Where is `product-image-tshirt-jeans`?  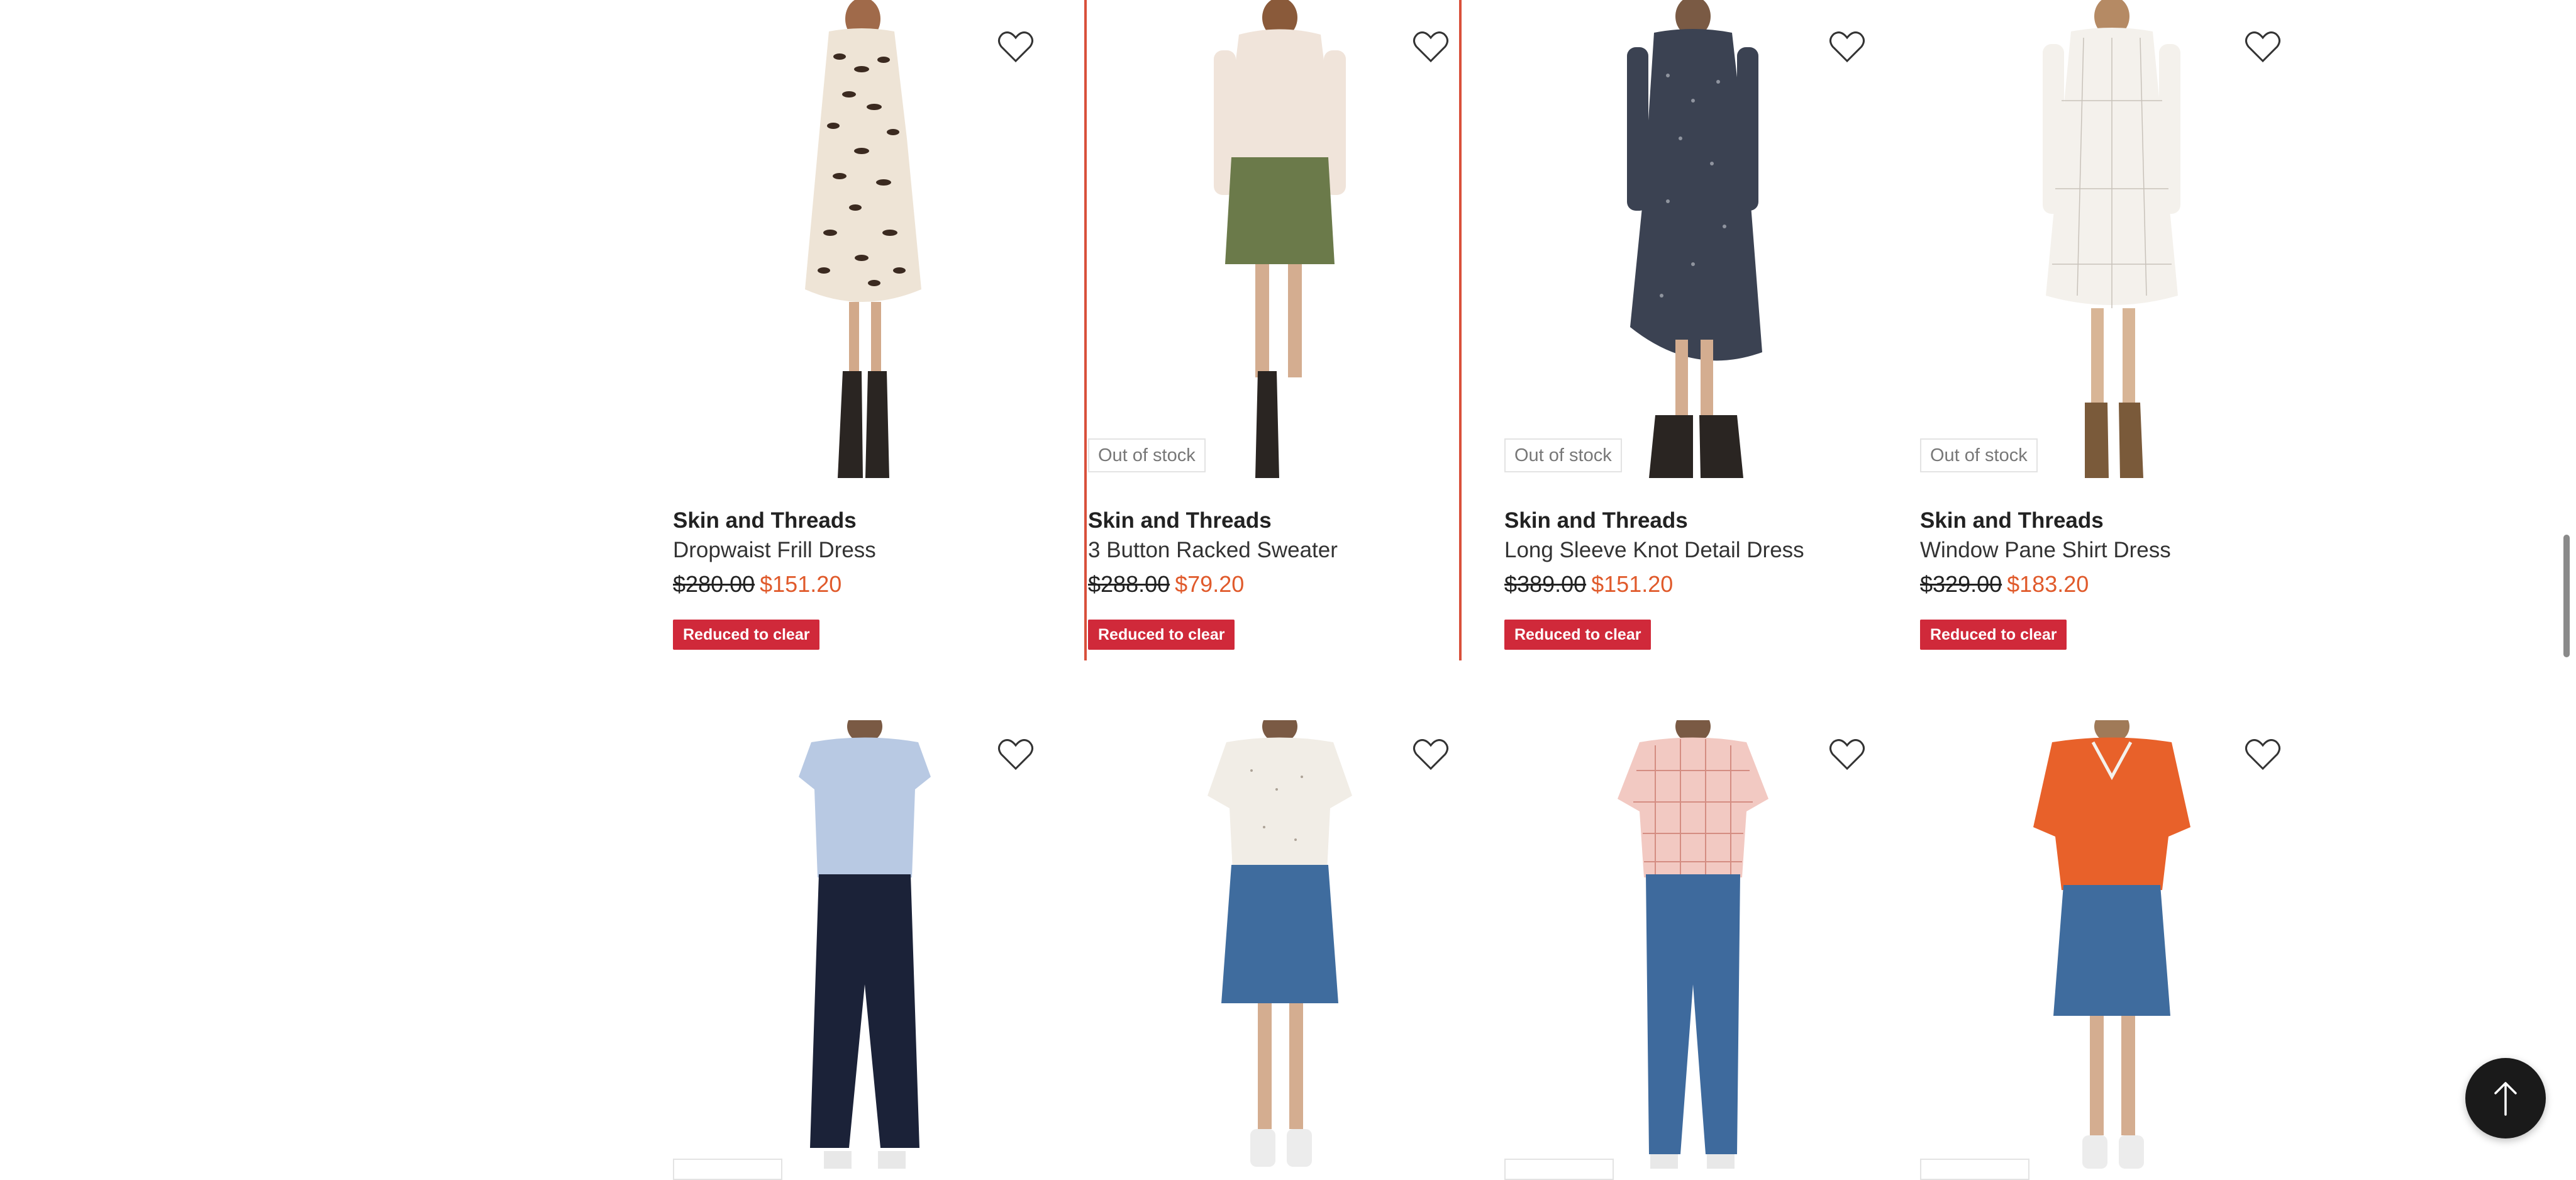
product-image-tshirt-jeans is located at coordinates (865, 944).